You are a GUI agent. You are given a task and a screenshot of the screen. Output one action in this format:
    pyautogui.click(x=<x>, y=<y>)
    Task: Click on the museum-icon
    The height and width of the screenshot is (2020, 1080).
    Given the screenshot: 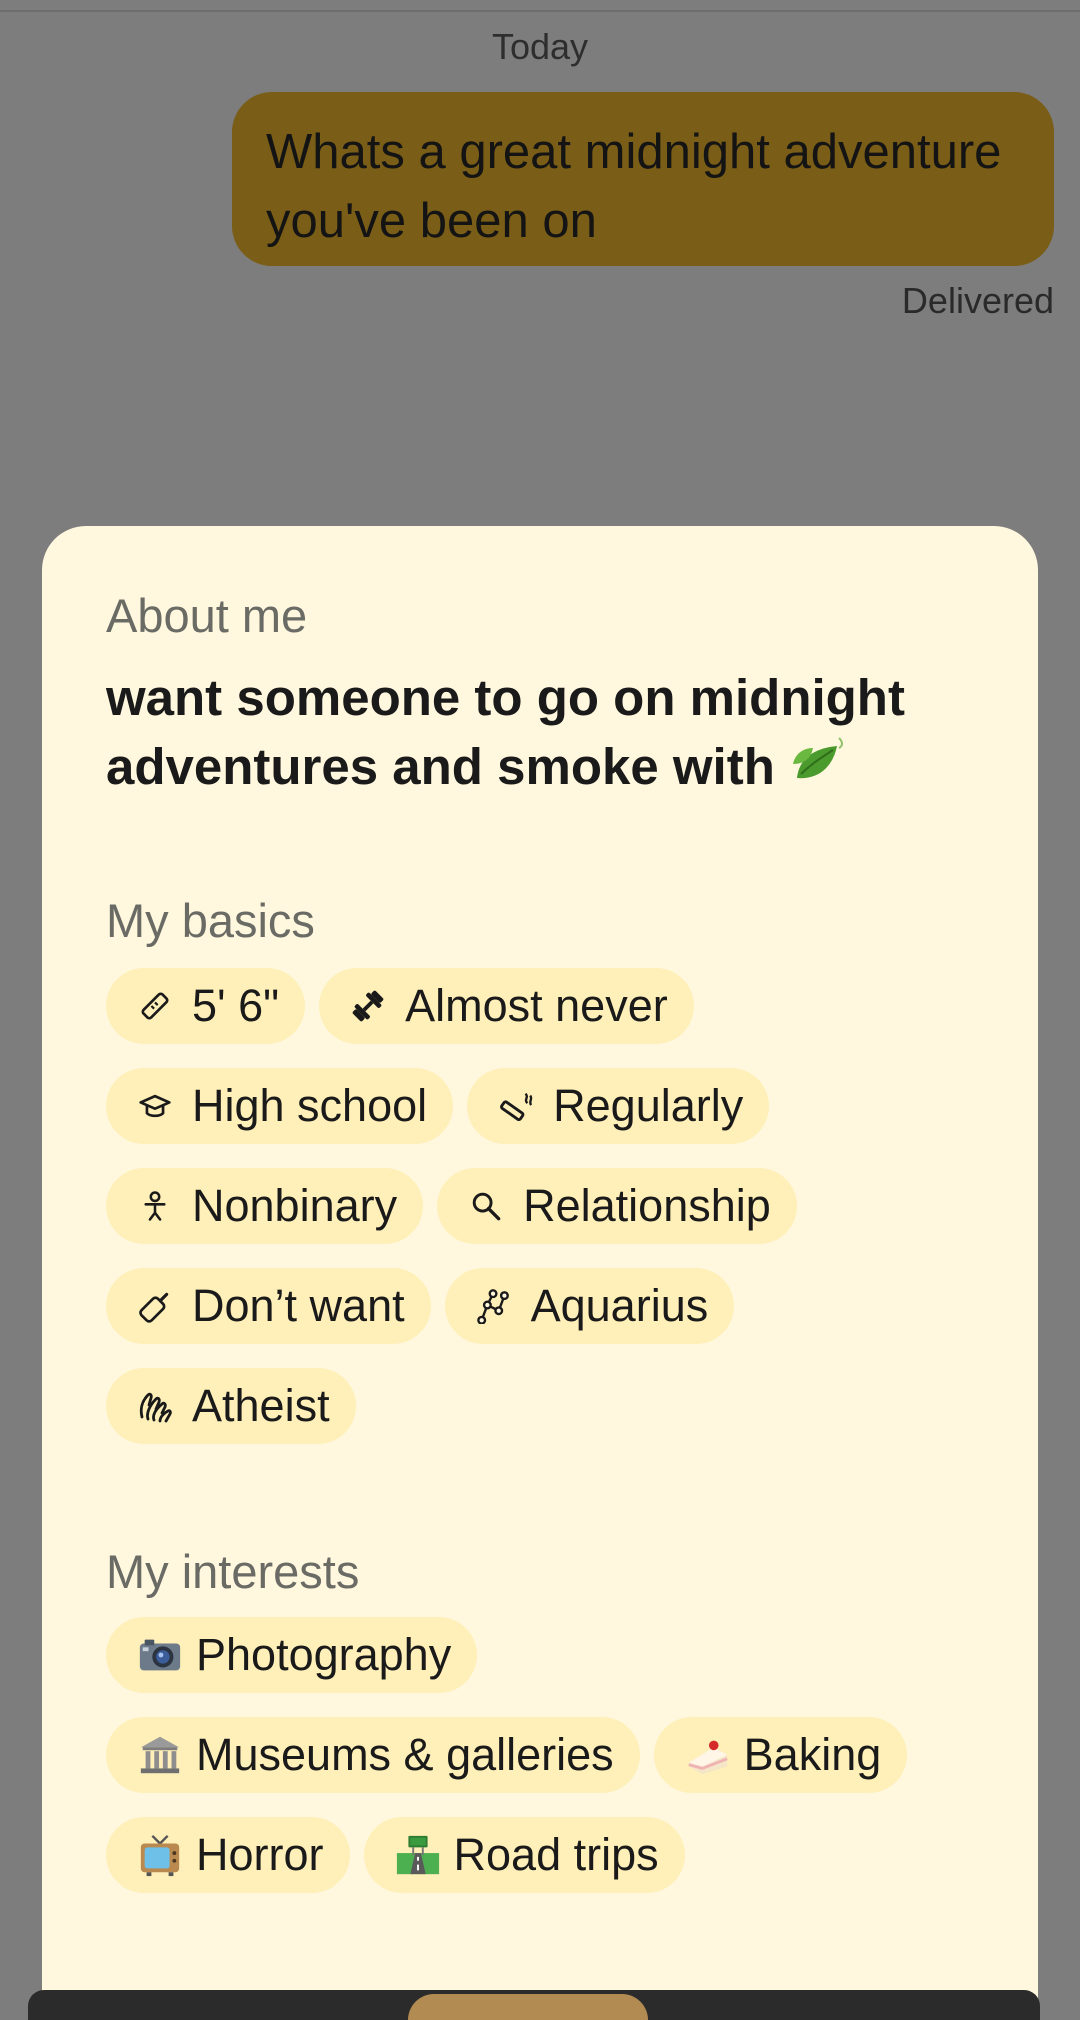 What is the action you would take?
    pyautogui.click(x=160, y=1755)
    